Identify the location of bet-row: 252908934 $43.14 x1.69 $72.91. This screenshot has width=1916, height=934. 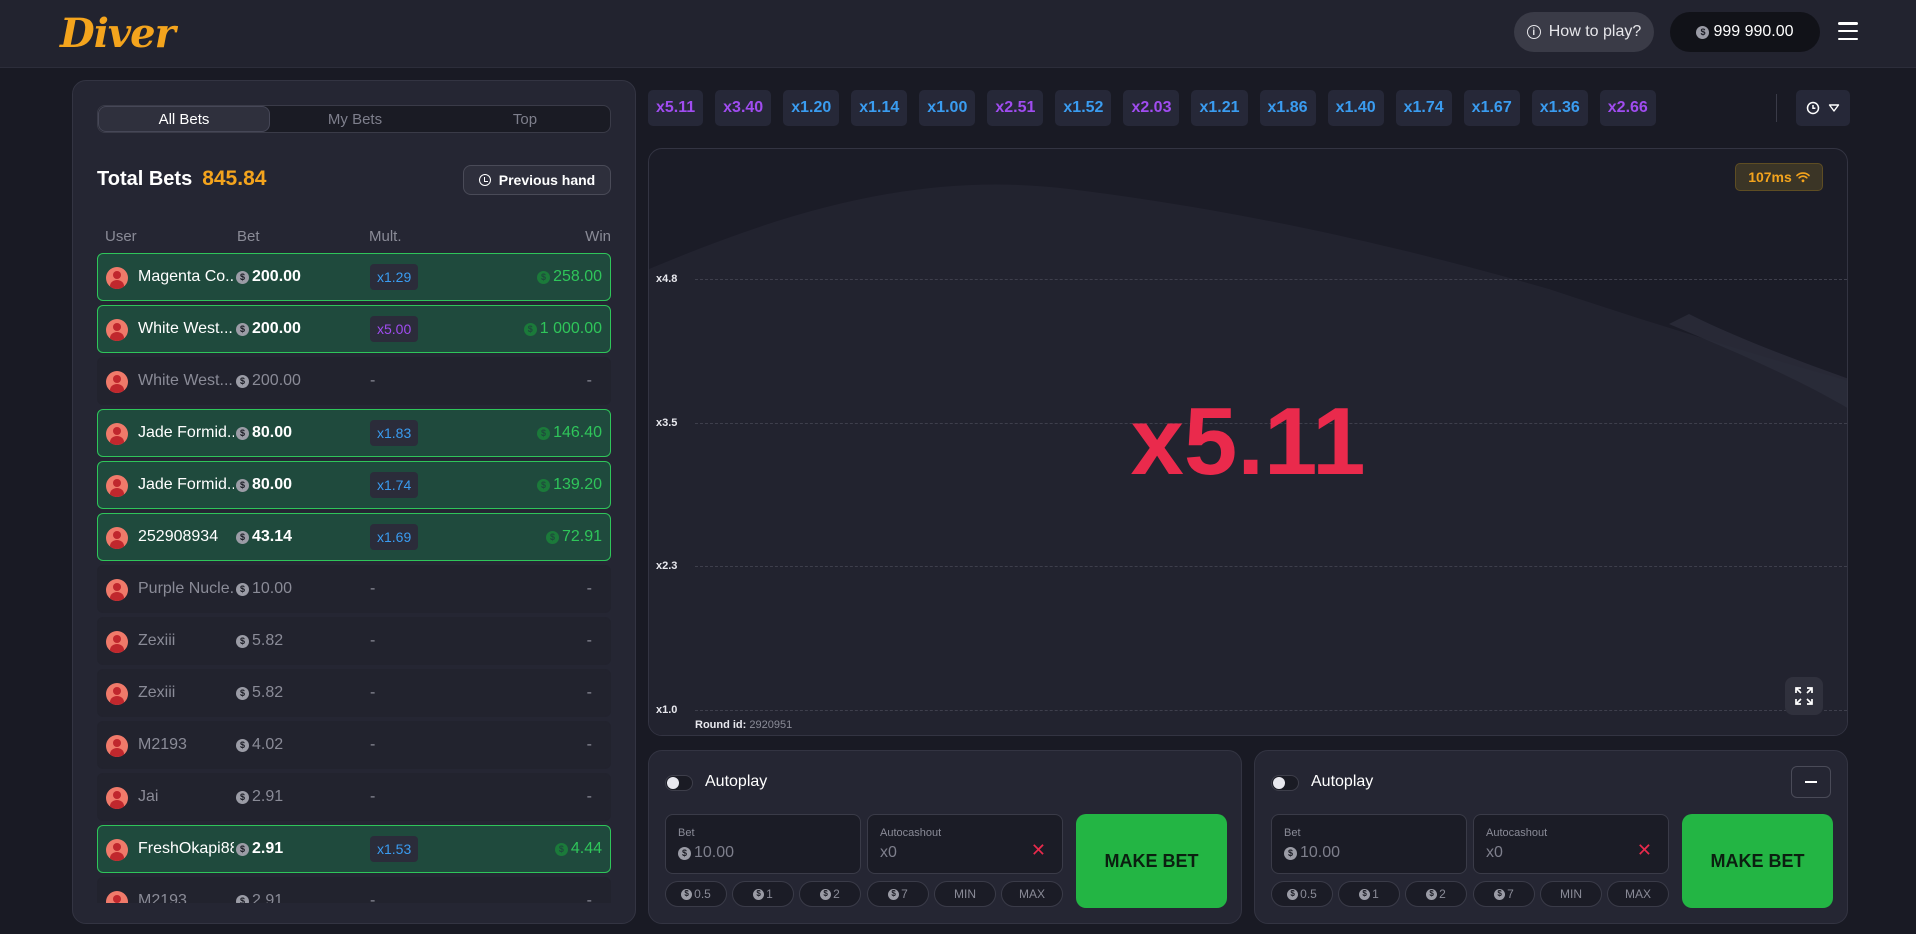
(354, 537).